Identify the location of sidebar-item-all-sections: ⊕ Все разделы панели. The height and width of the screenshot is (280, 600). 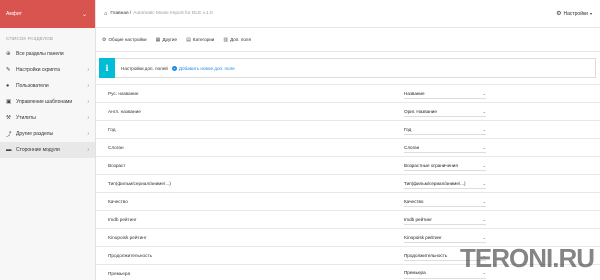
(47, 54).